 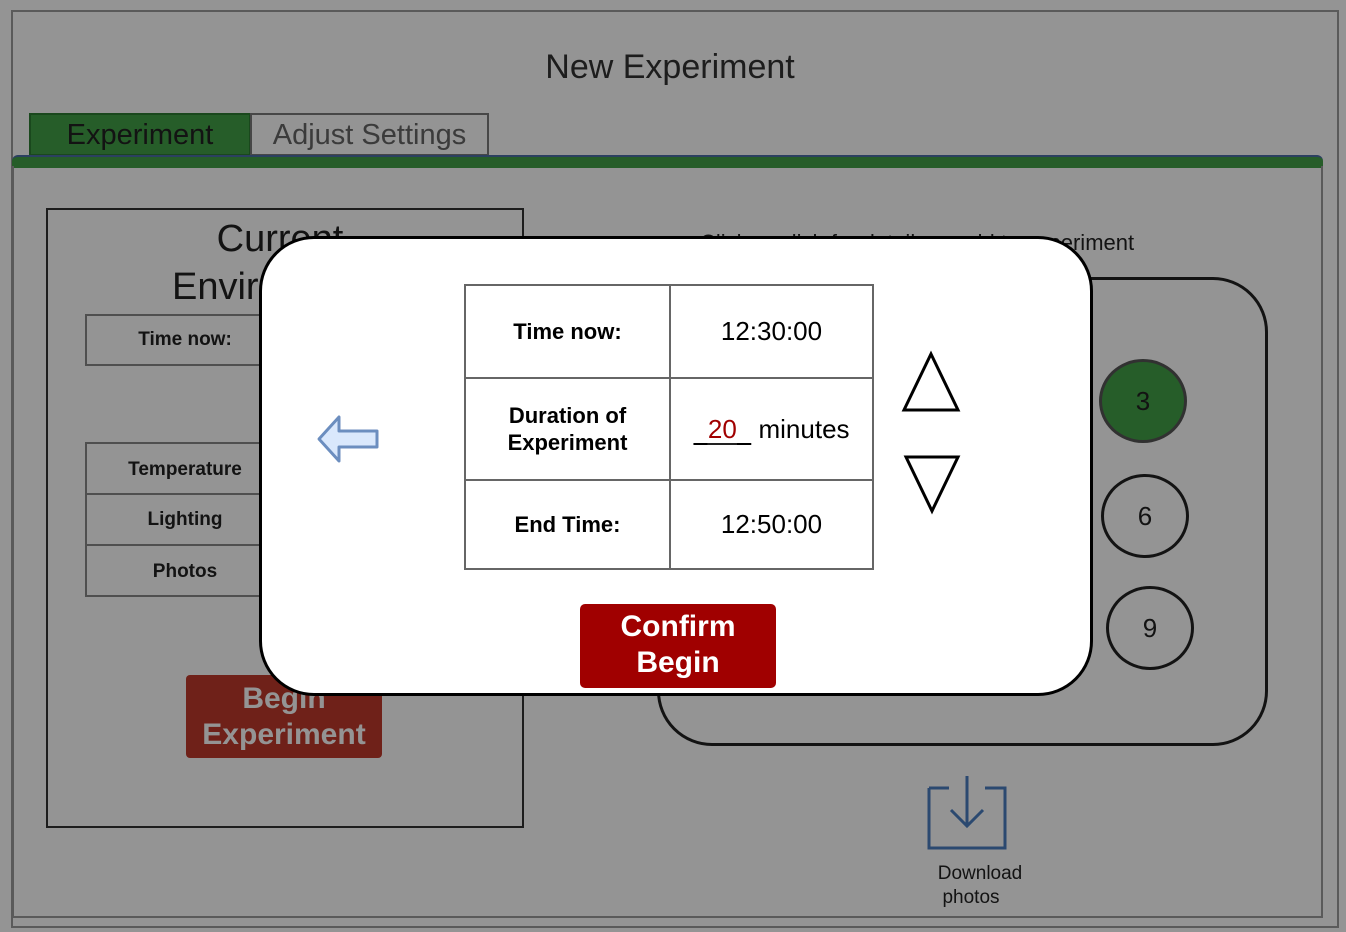 I want to click on duration-label-line2: Experiment, so click(x=567, y=442).